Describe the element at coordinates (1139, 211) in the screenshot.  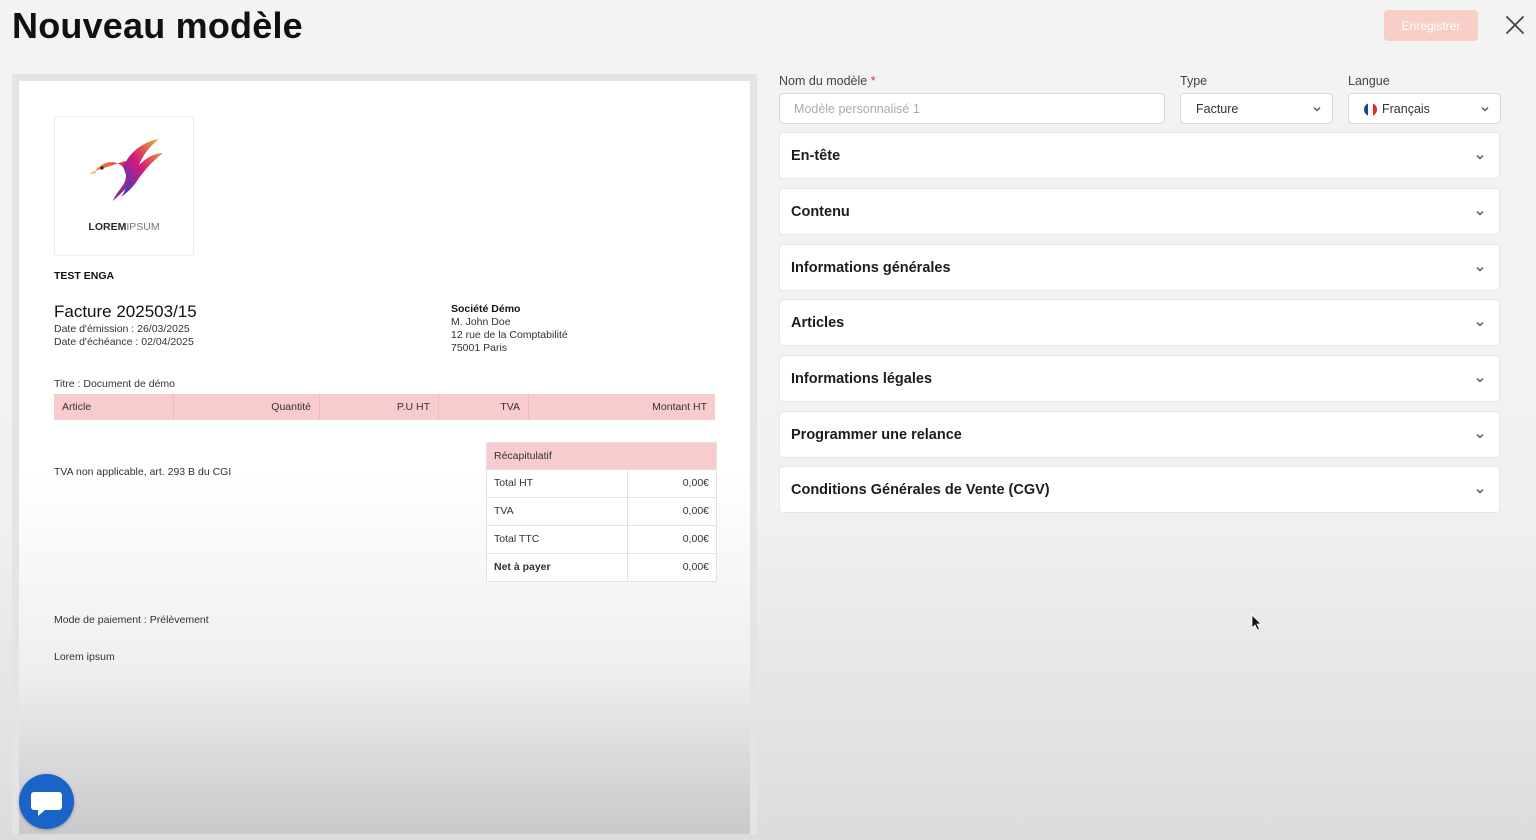
I see `section-contenu: Contenu` at that location.